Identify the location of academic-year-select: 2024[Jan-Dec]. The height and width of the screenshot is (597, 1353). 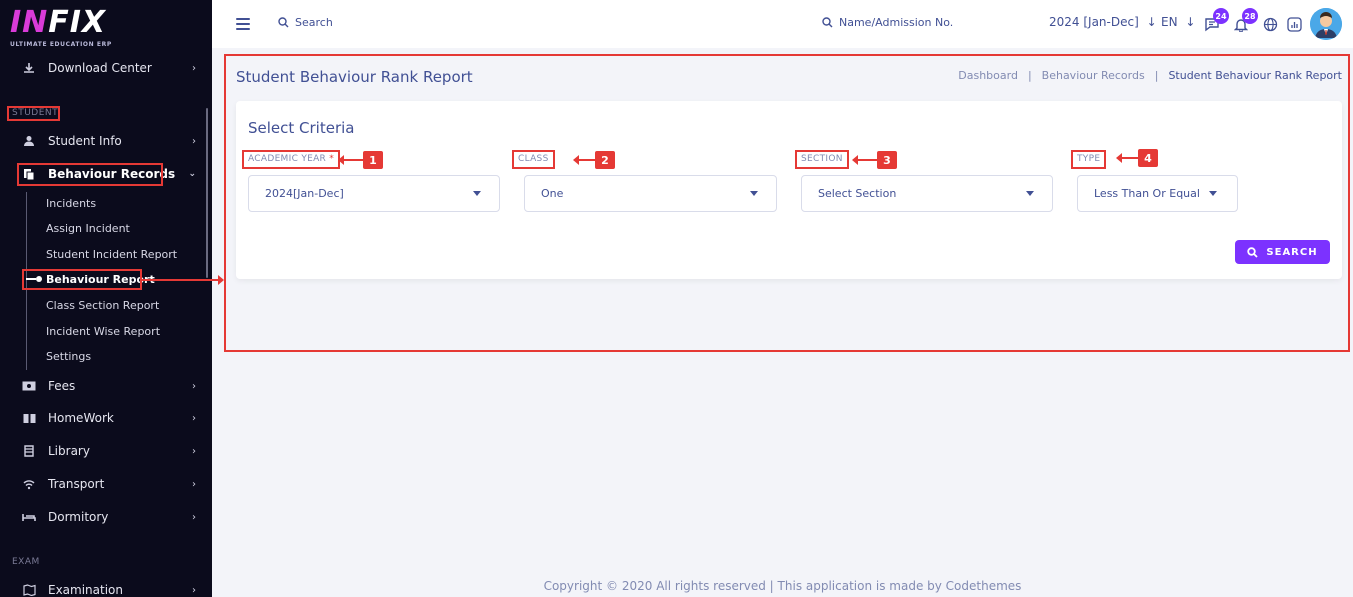
(374, 193).